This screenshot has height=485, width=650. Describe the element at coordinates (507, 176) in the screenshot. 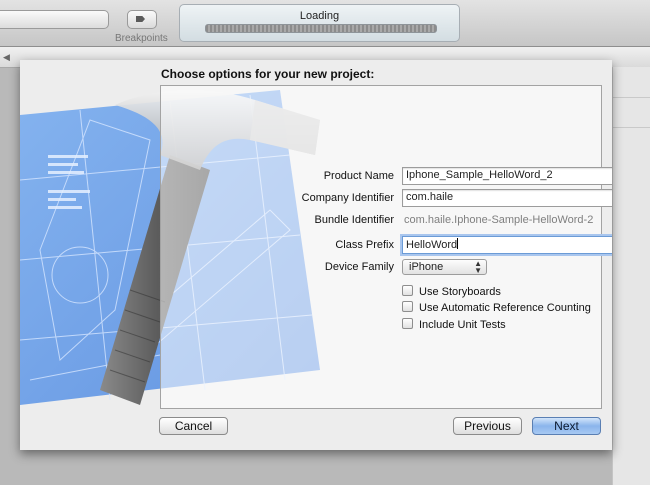

I see `product-name-field: Iphone_Sample_HelloWord_2` at that location.